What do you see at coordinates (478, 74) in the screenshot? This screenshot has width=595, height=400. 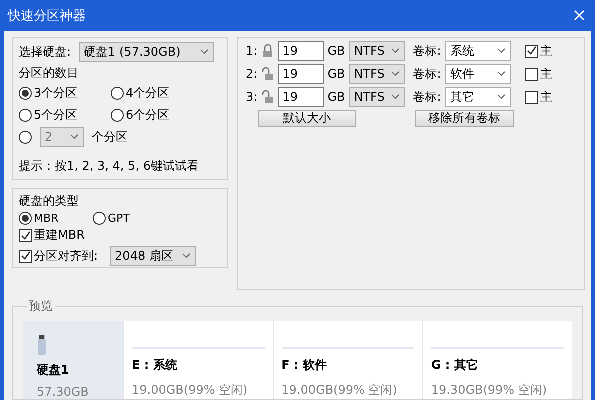 I see `volume-label-select: 软件` at bounding box center [478, 74].